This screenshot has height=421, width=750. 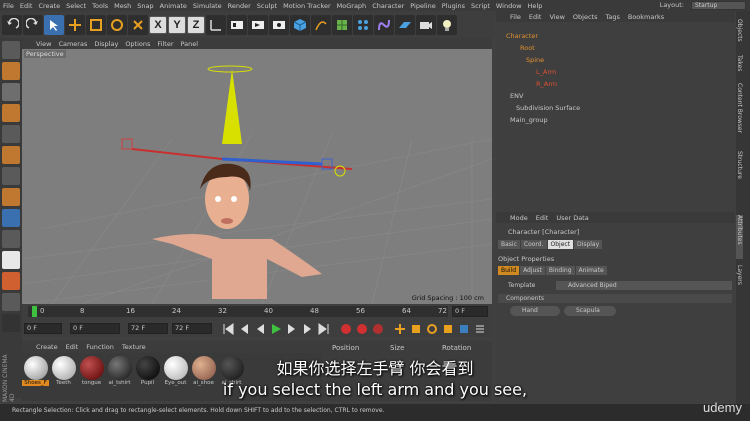 I want to click on current-frame-field: 0 F, so click(x=470, y=311).